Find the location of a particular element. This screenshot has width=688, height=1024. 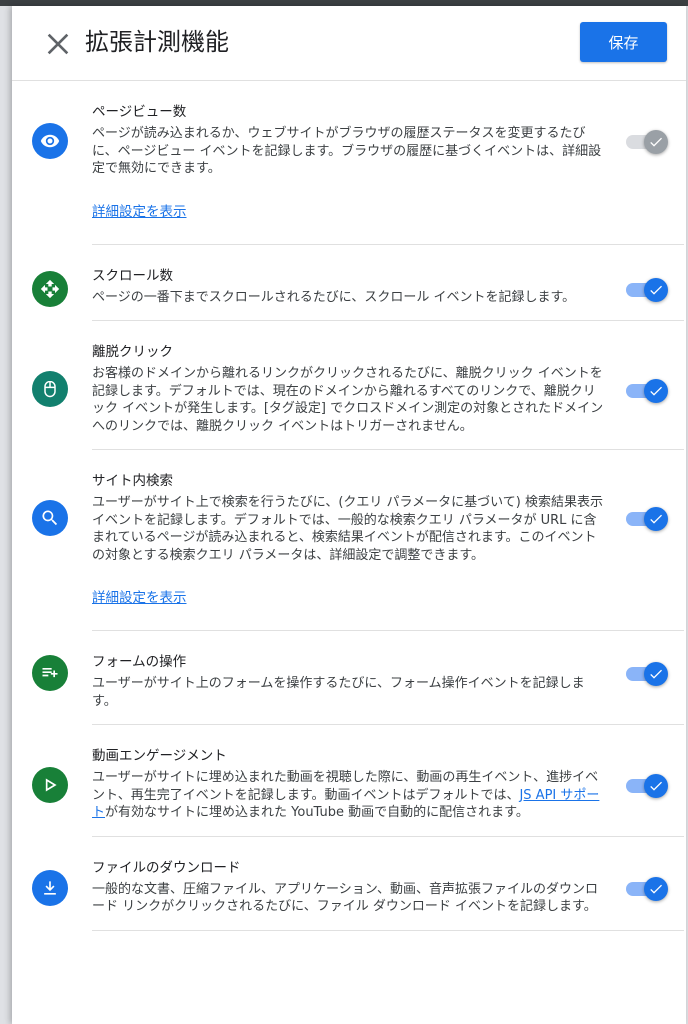

search-icon is located at coordinates (50, 518).